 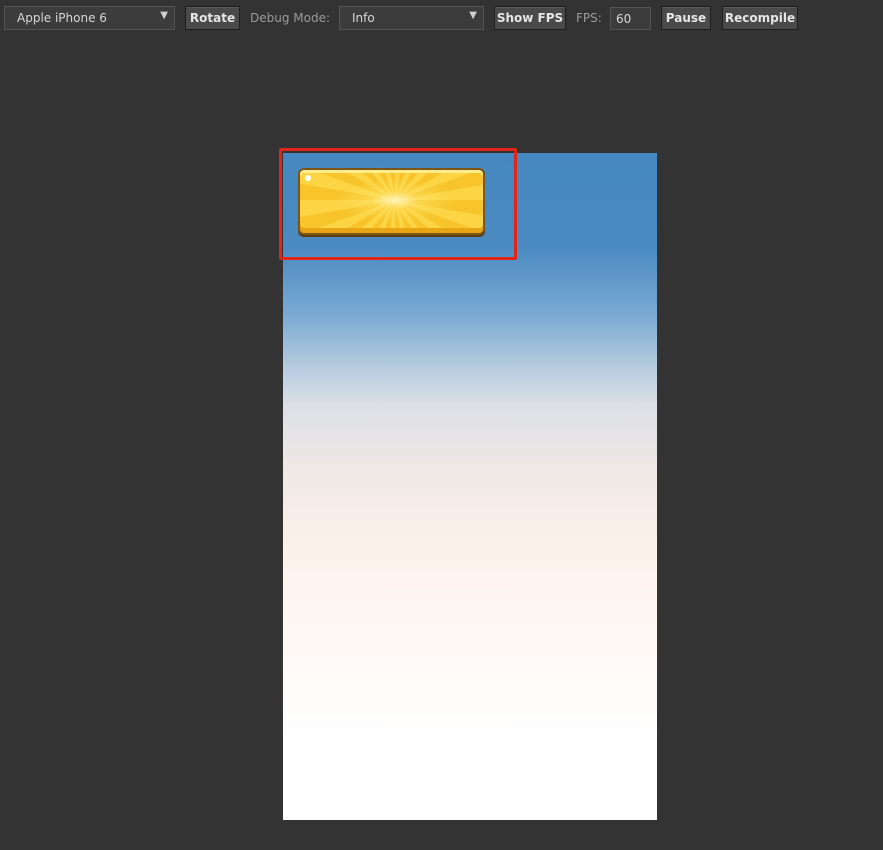 What do you see at coordinates (398, 204) in the screenshot?
I see `selection-highlight` at bounding box center [398, 204].